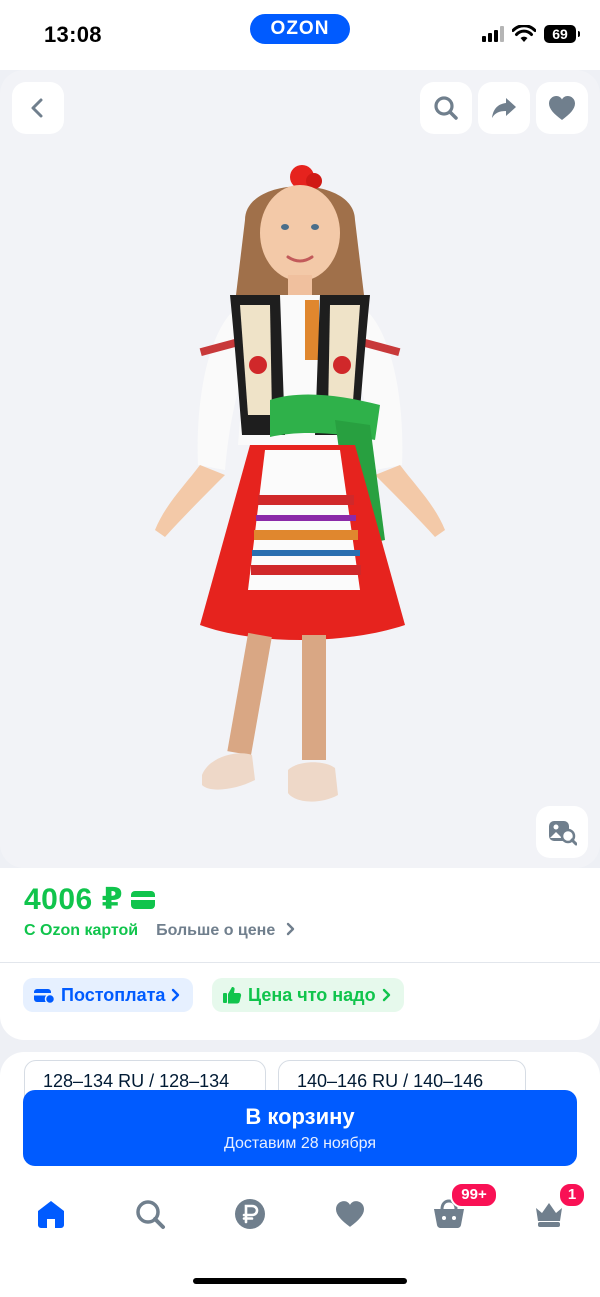 This screenshot has height=1297, width=600. I want to click on profile-badge: 1, so click(572, 1195).